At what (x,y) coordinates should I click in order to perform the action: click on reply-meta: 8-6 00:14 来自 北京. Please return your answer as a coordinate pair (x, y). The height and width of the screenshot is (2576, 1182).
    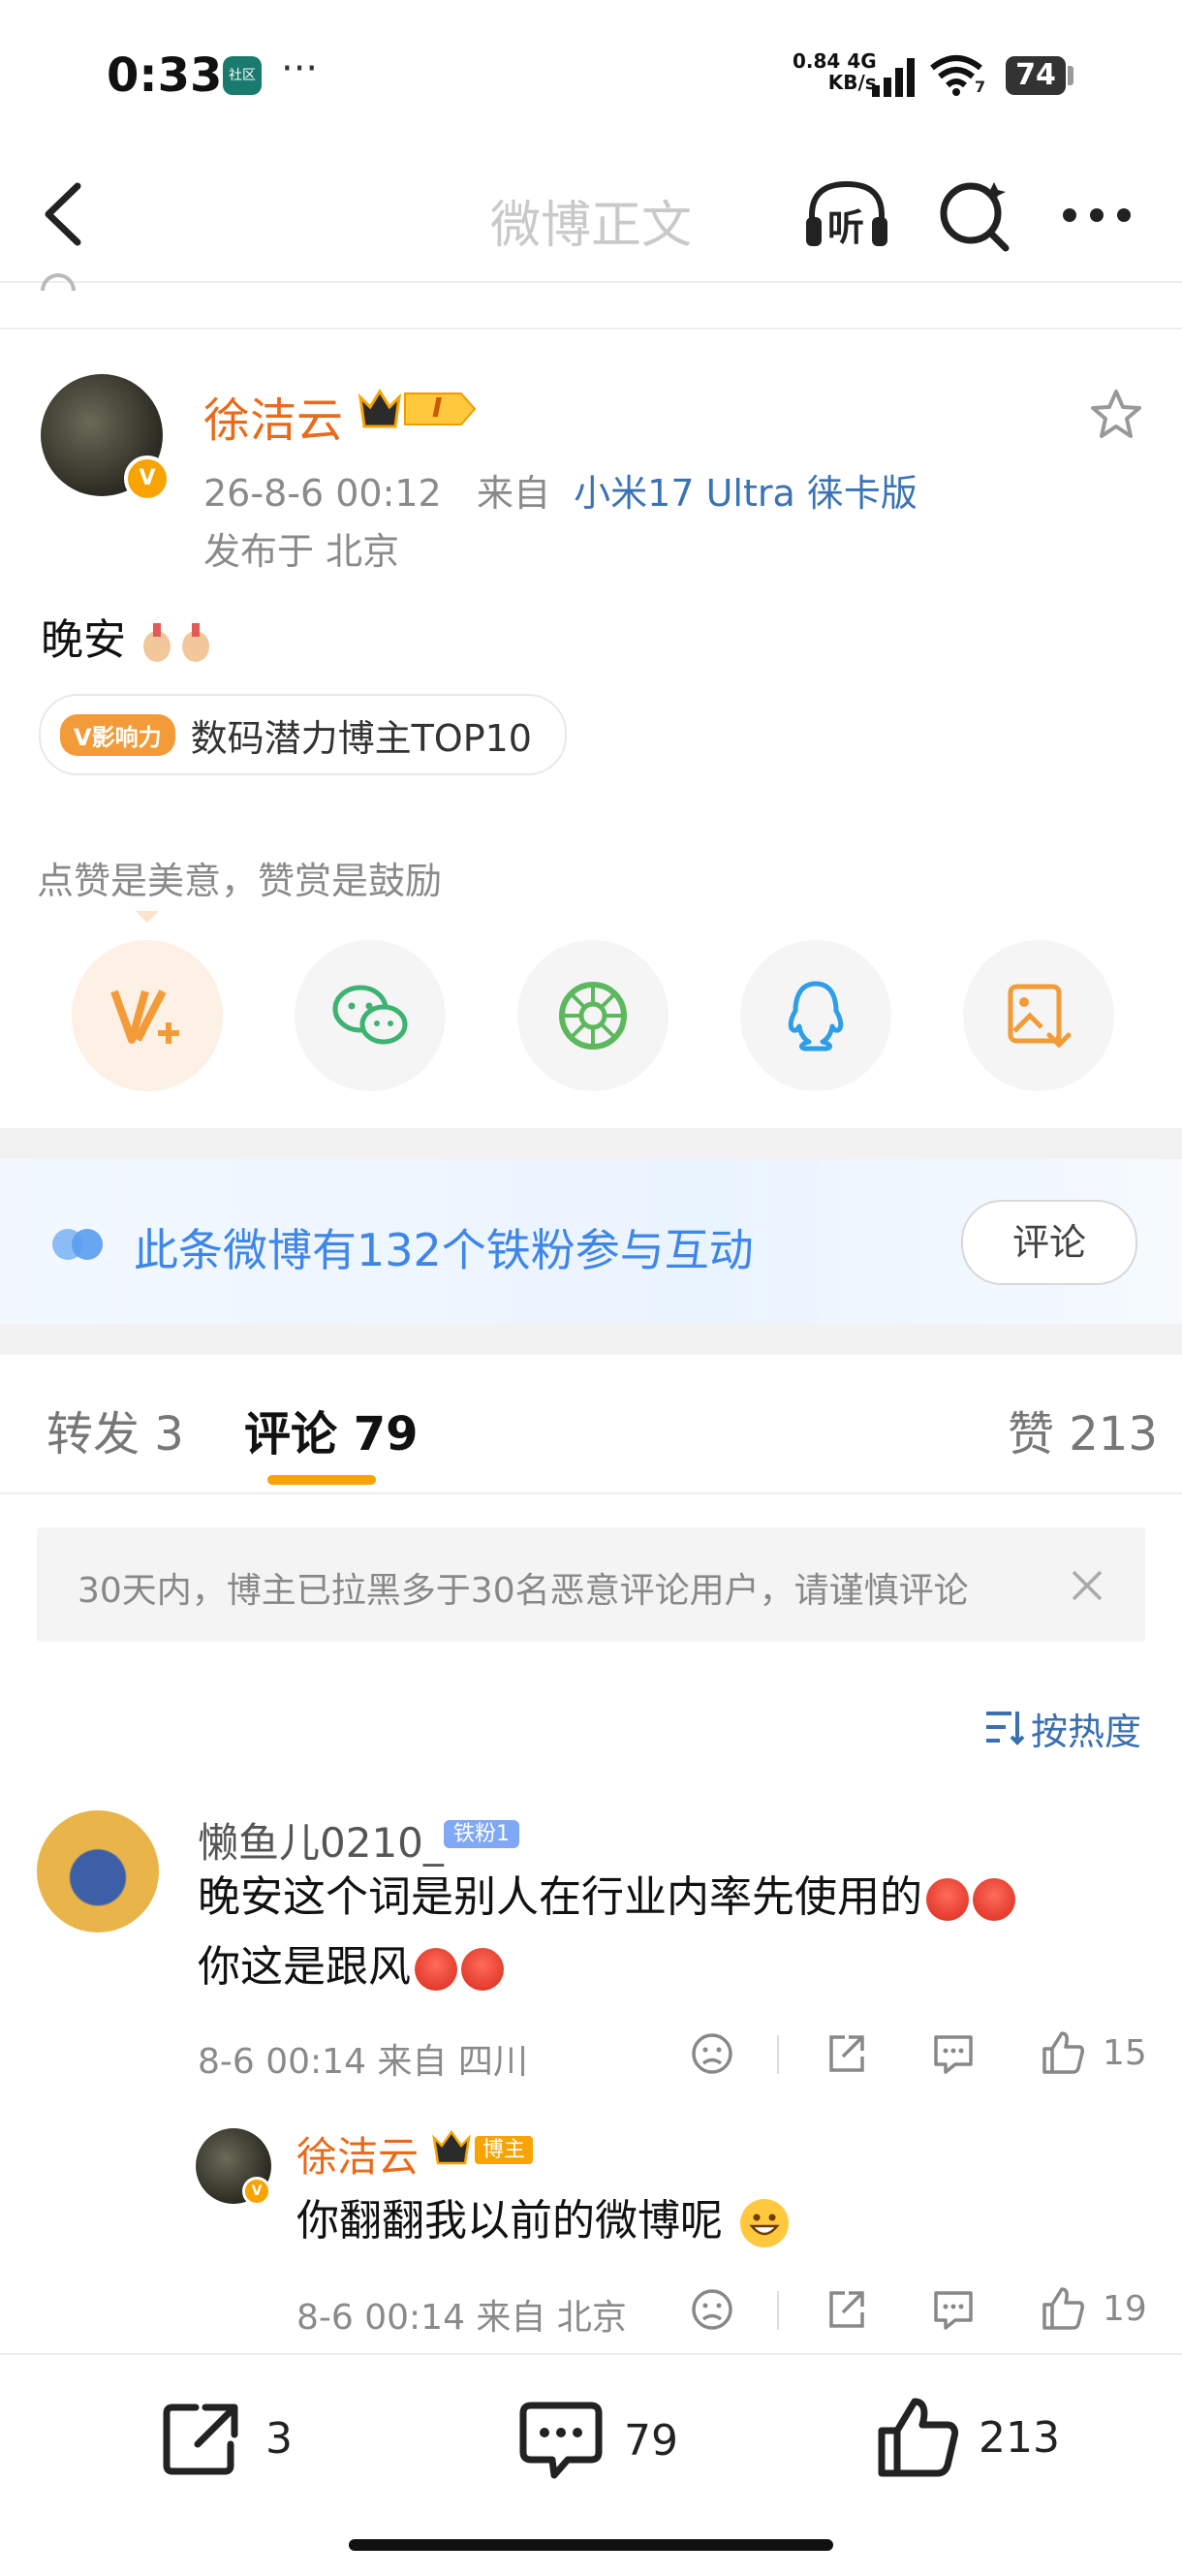
    Looking at the image, I should click on (462, 2318).